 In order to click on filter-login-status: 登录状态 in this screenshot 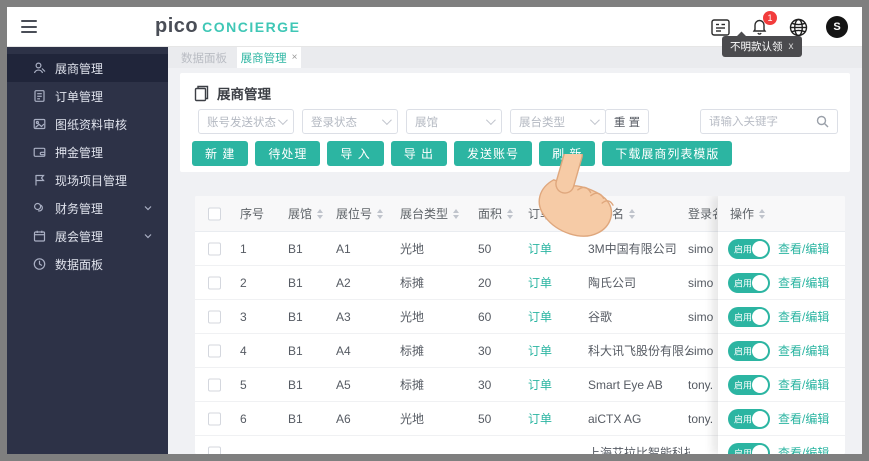, I will do `click(350, 121)`.